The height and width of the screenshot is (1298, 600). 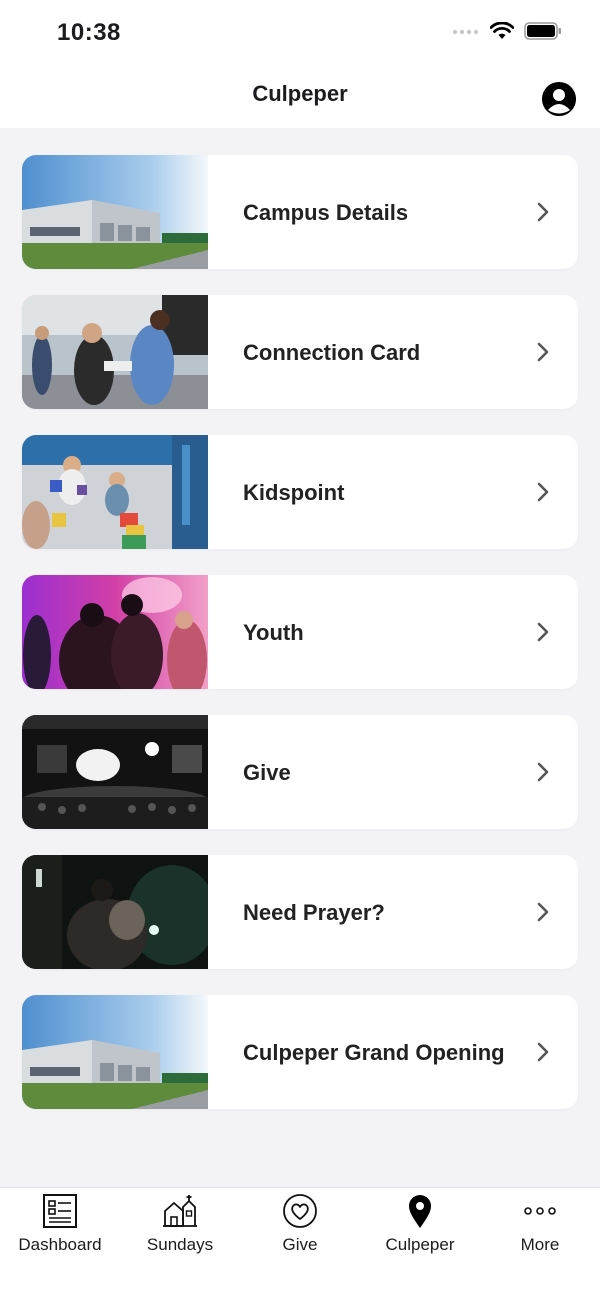 I want to click on card-connection-card: Connection Card, so click(x=300, y=352).